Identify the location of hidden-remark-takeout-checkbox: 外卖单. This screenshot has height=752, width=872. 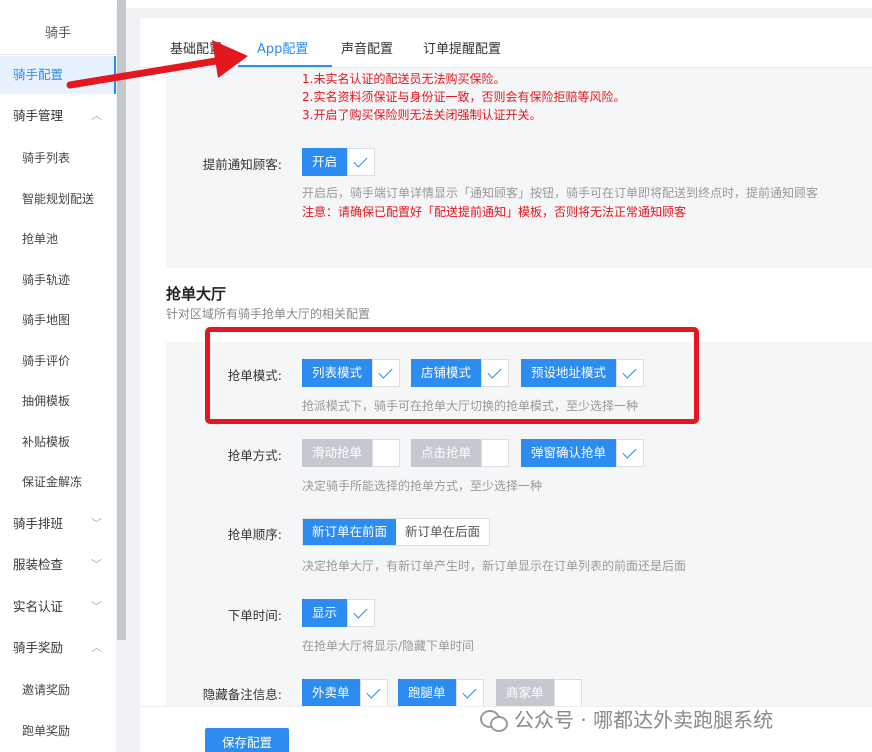
(345, 693).